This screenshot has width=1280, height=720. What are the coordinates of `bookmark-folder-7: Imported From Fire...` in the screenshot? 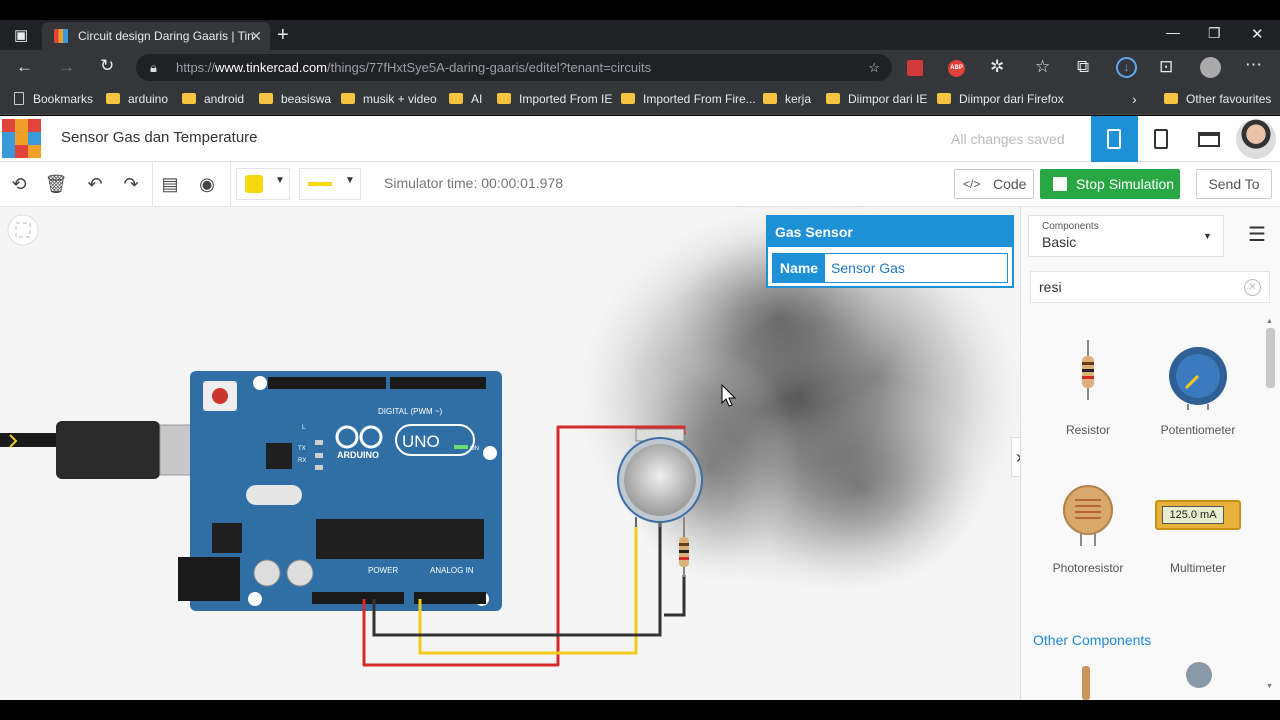 It's located at (688, 99).